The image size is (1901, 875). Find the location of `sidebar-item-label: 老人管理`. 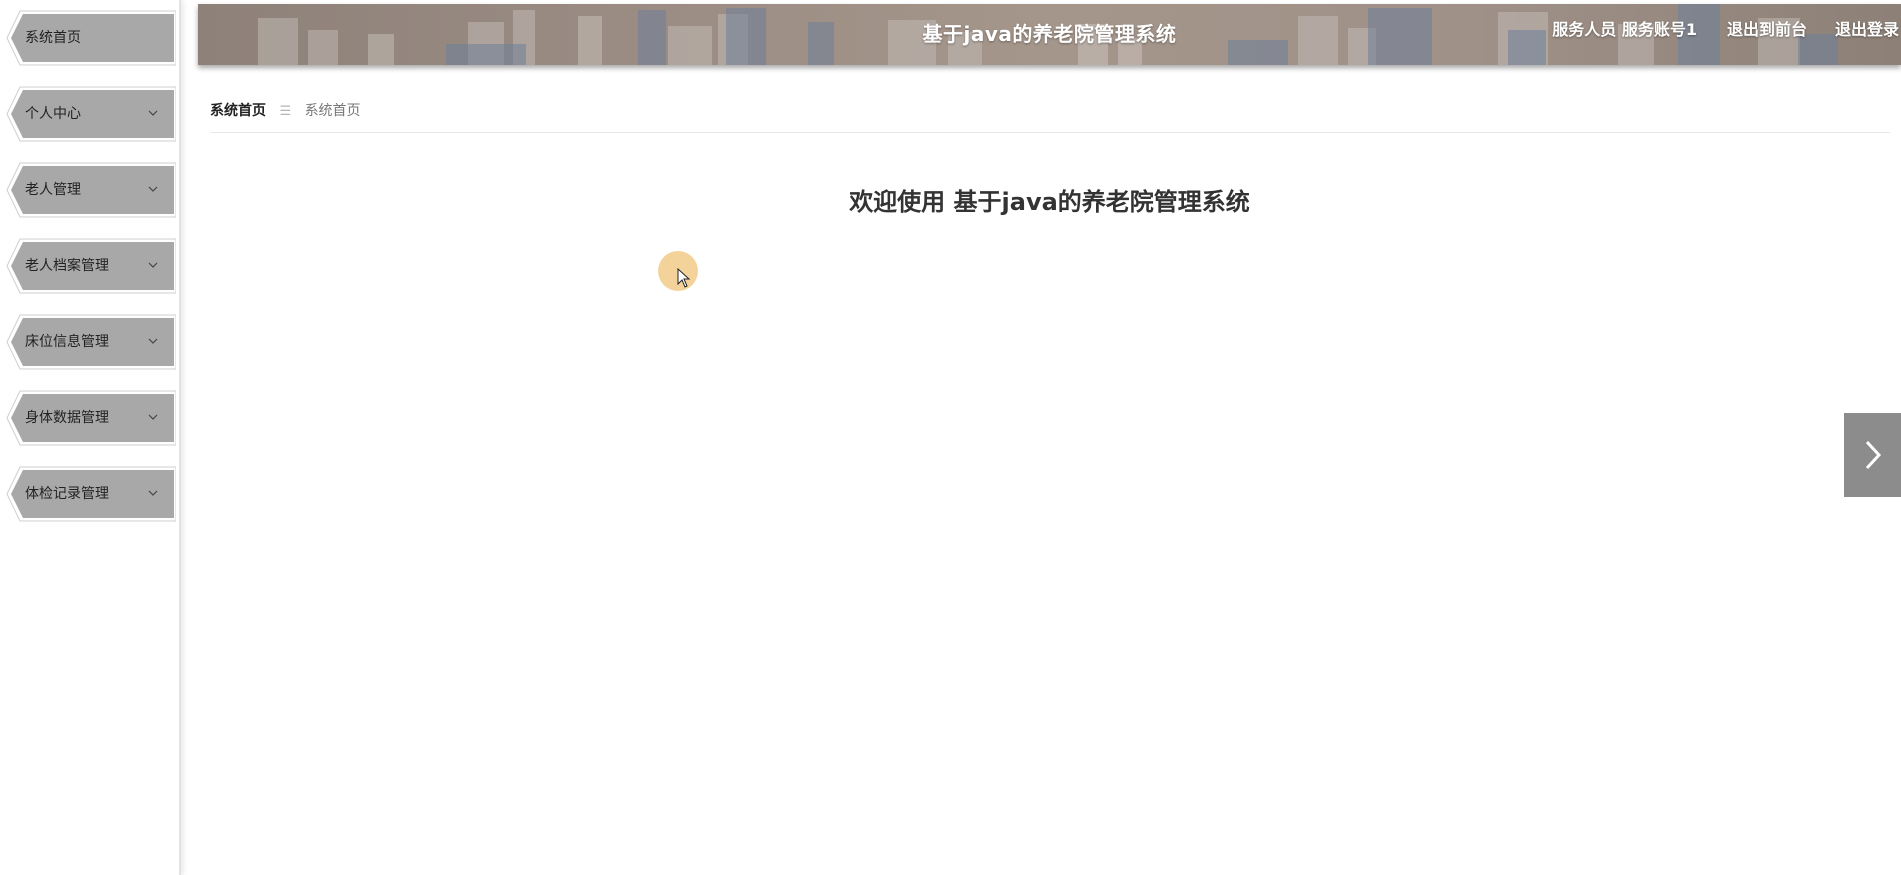

sidebar-item-label: 老人管理 is located at coordinates (53, 190).